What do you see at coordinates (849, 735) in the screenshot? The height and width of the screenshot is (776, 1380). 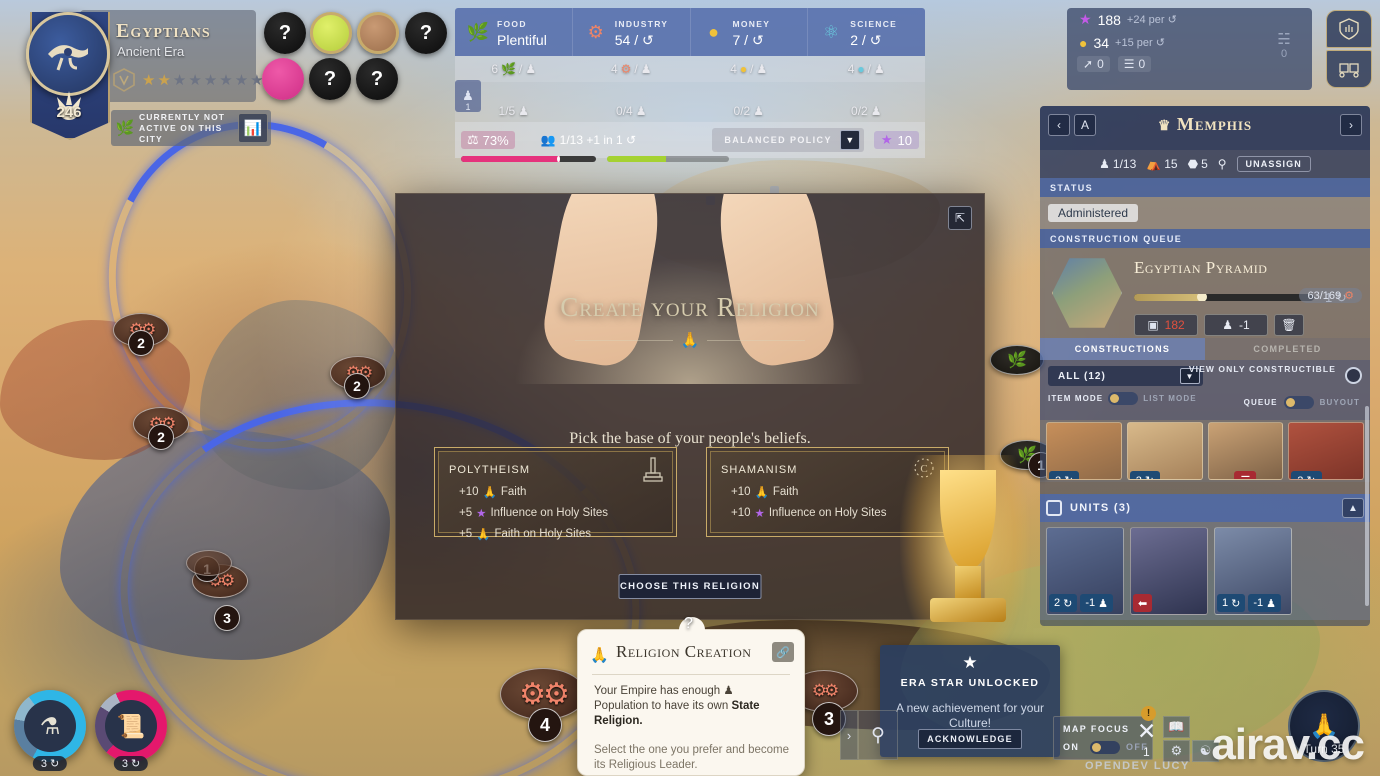 I see `unit-cycle-next-button: ›` at bounding box center [849, 735].